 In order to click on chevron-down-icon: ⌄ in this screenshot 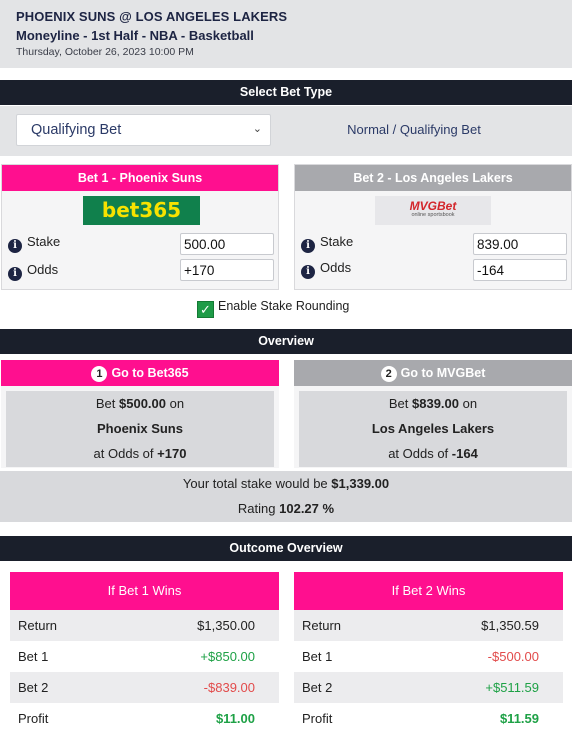, I will do `click(257, 129)`.